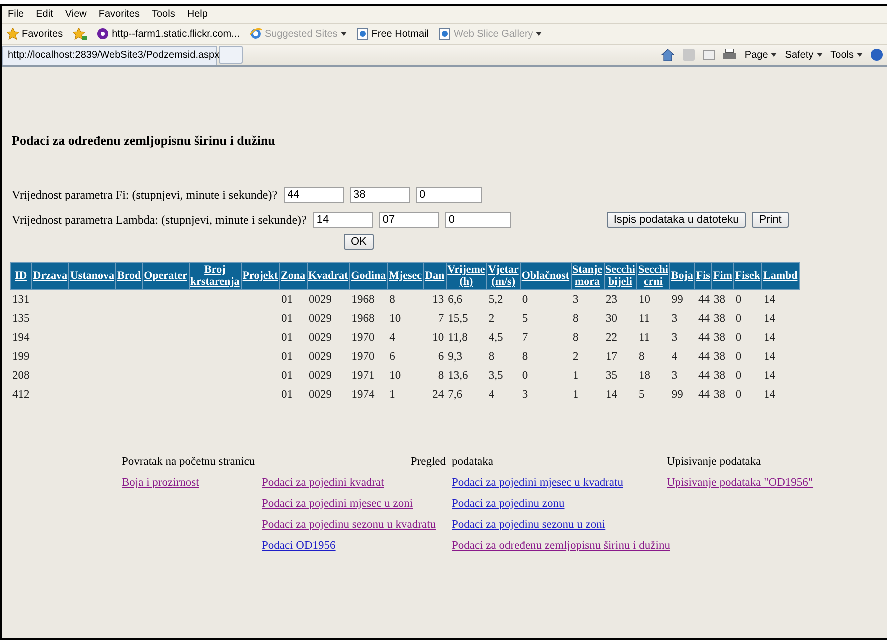 Image resolution: width=887 pixels, height=644 pixels. I want to click on table-cell-text: 44, so click(704, 395).